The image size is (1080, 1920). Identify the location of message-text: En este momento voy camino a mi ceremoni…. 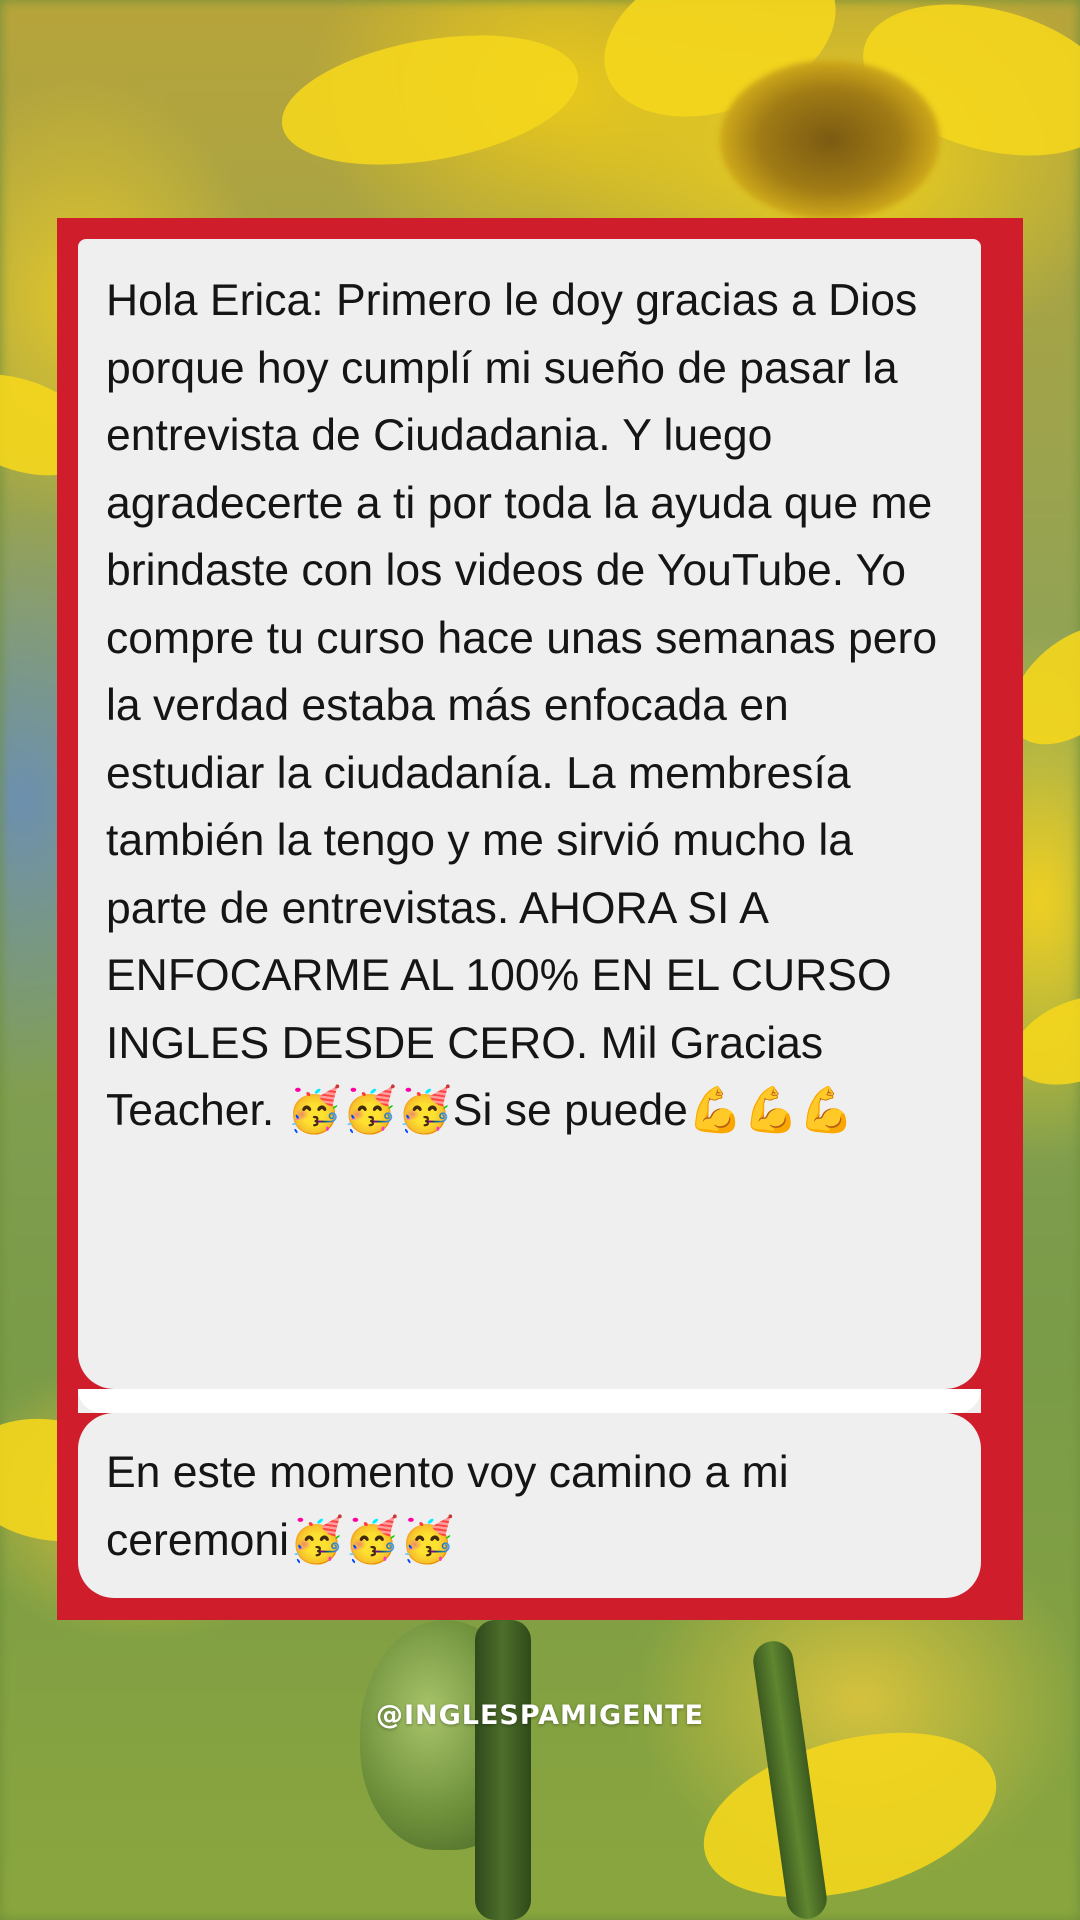
(453, 1506).